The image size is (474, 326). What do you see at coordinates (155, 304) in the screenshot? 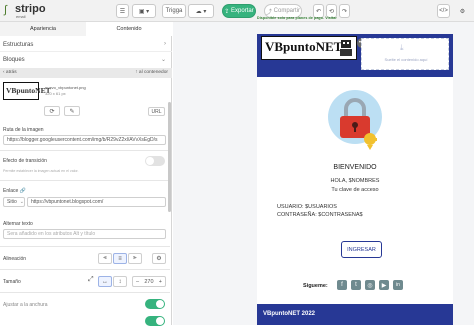
I see `fit-width-toggle` at bounding box center [155, 304].